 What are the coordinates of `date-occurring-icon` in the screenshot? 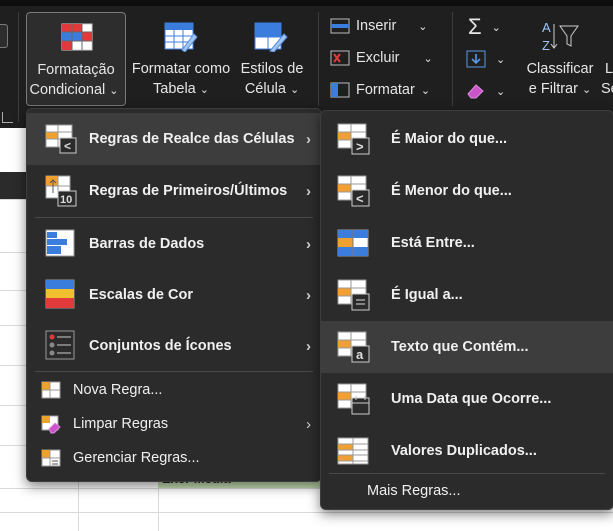 It's located at (353, 399).